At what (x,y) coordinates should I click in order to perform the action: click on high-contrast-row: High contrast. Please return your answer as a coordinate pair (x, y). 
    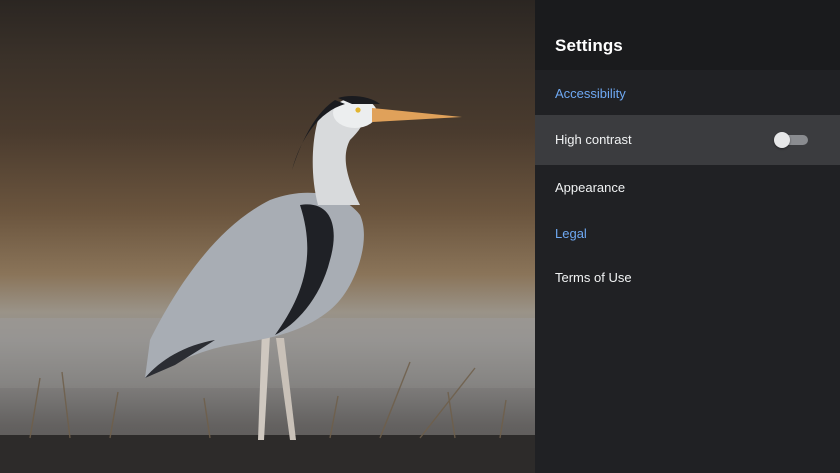
    Looking at the image, I should click on (687, 140).